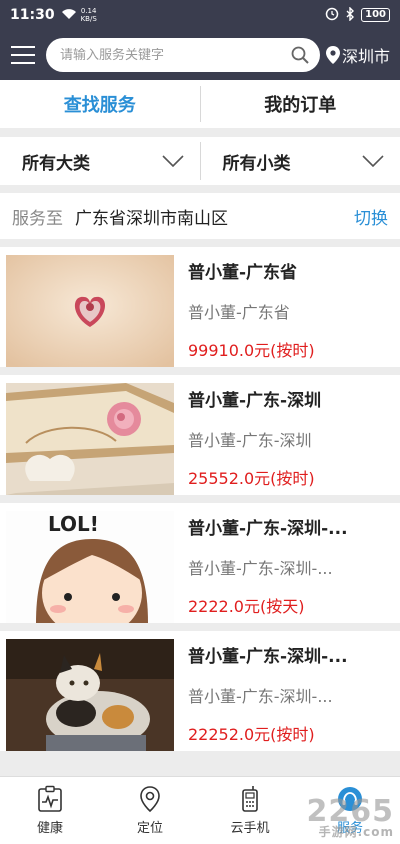 The image size is (400, 844). I want to click on service-location-value: 广东省深圳市南山区, so click(151, 218).